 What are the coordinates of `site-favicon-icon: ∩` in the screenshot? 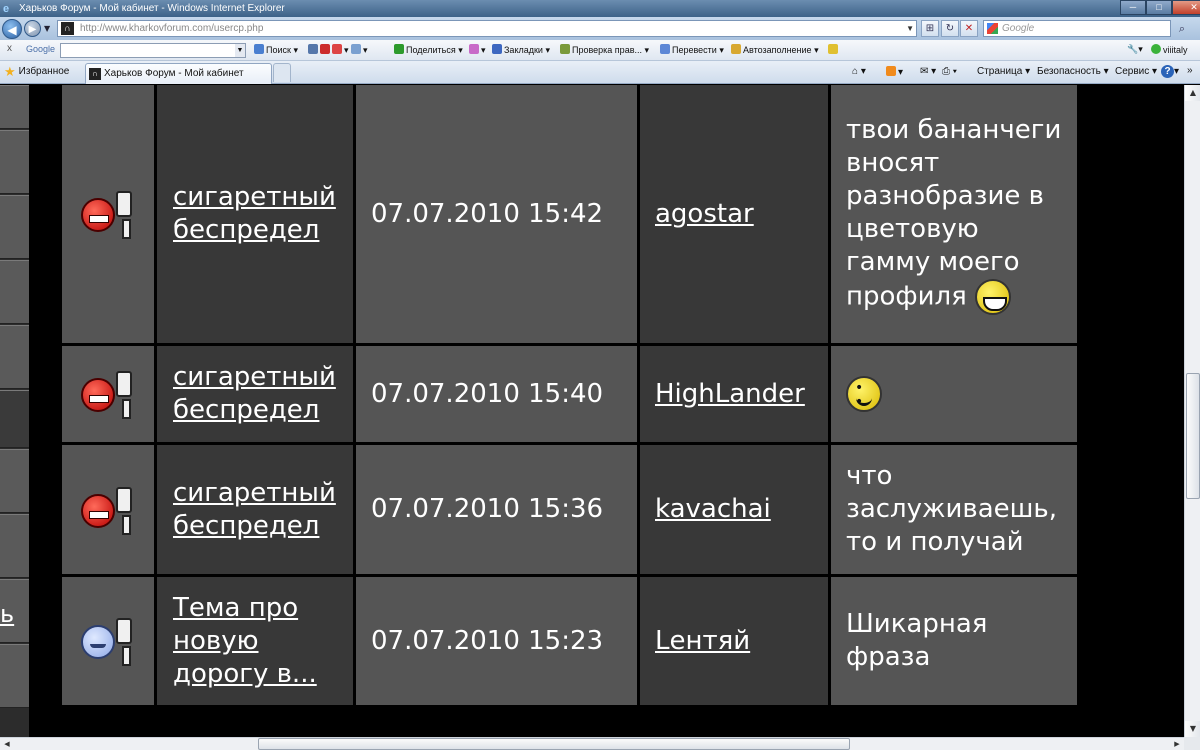 It's located at (67, 28).